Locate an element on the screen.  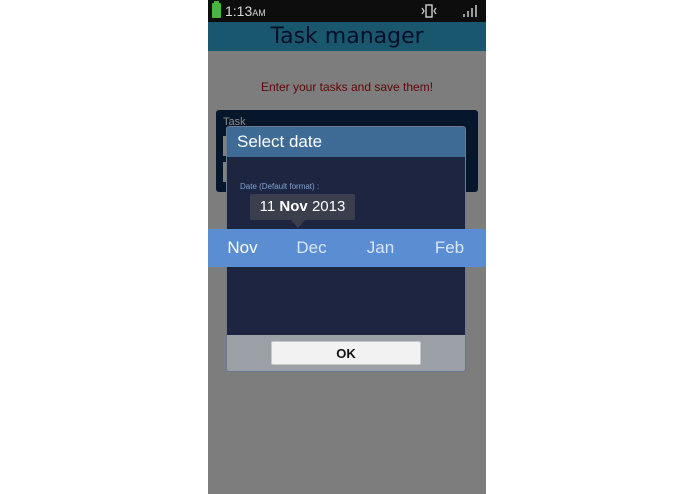
vibrate-icon is located at coordinates (429, 11).